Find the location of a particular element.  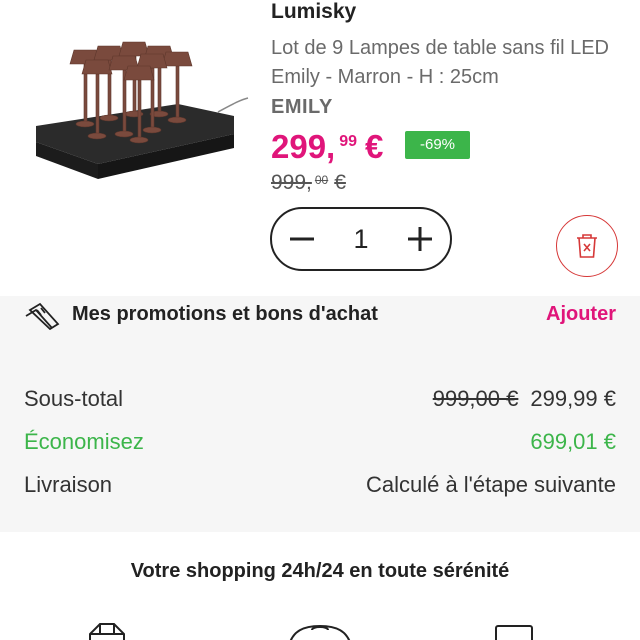

plus-icon is located at coordinates (420, 239).